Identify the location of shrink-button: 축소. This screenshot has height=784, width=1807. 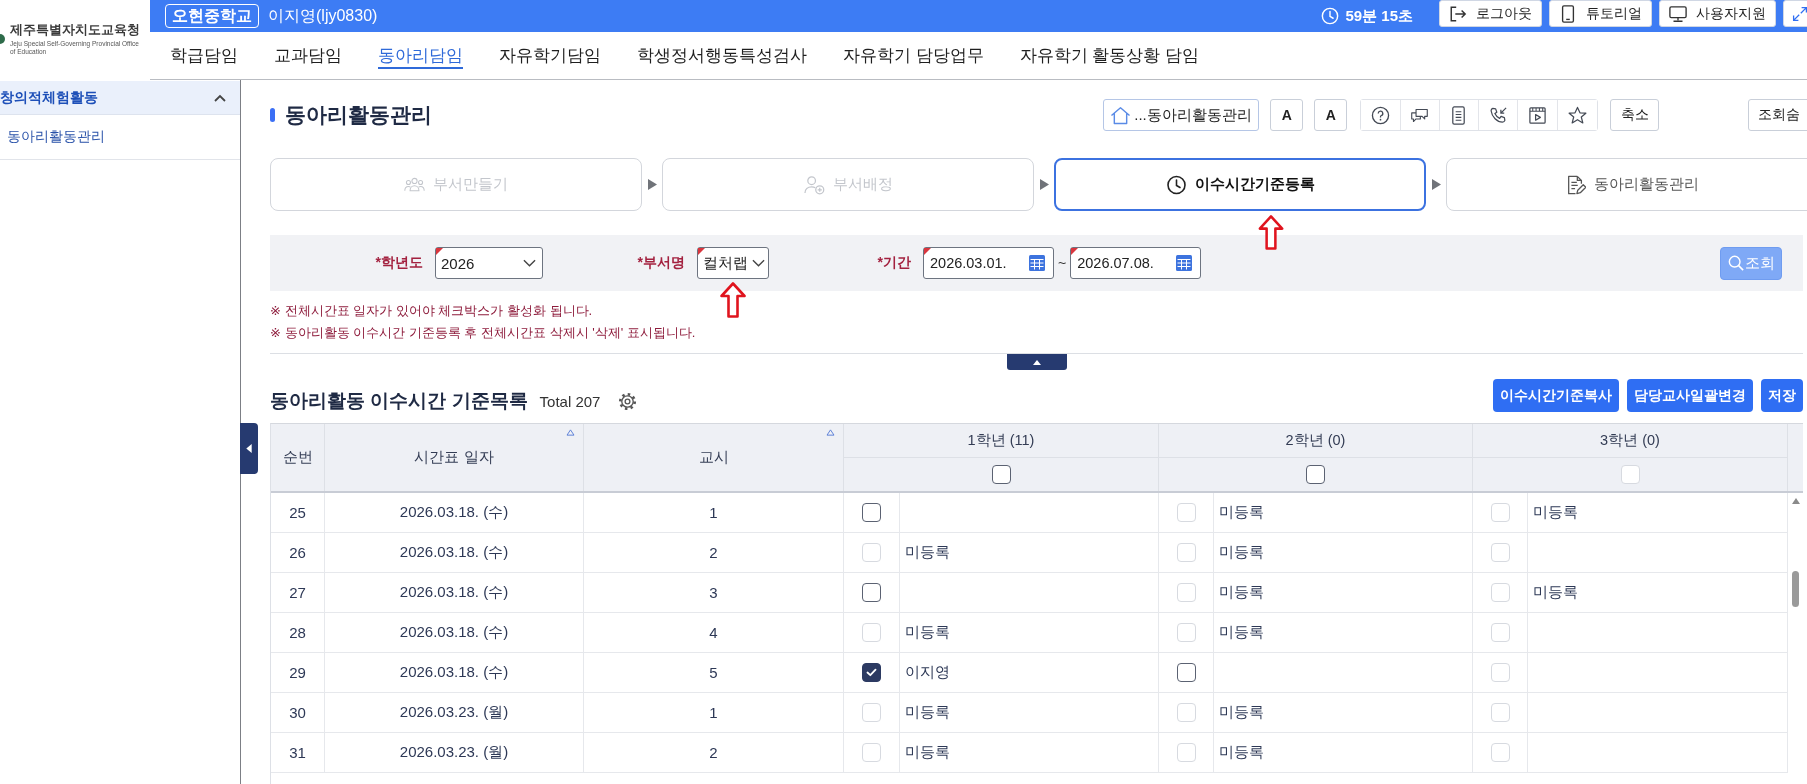
(1634, 115).